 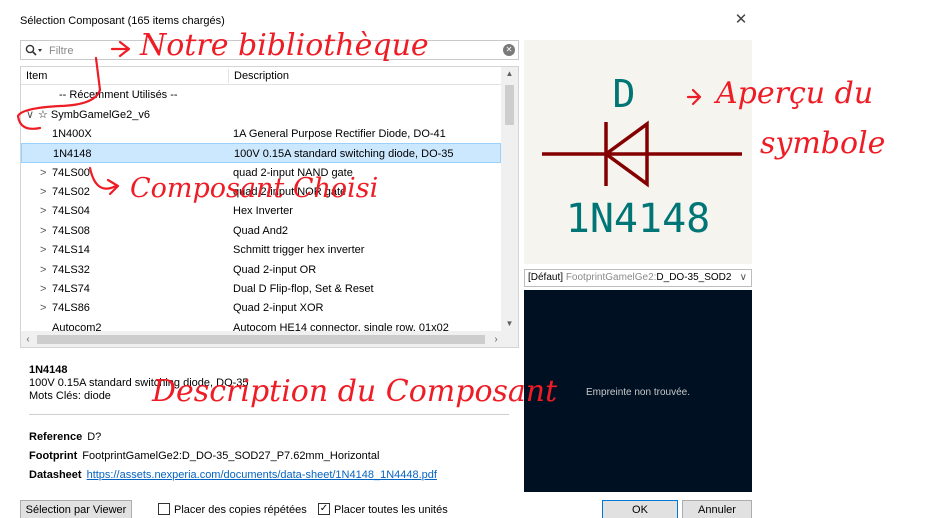 I want to click on row-item-description: Hex Inverter, so click(x=263, y=211).